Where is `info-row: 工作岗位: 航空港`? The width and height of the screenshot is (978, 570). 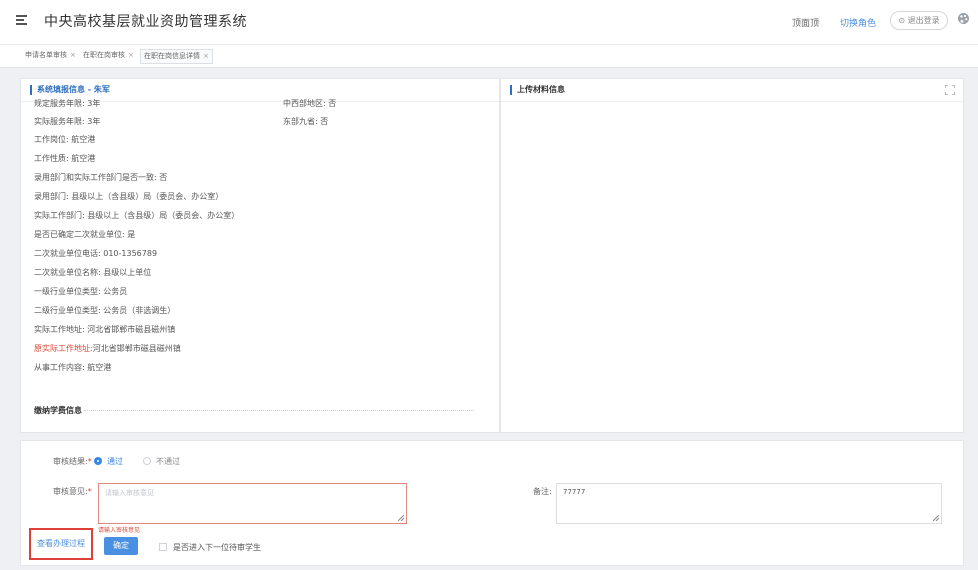
info-row: 工作岗位: 航空港 is located at coordinates (64, 139).